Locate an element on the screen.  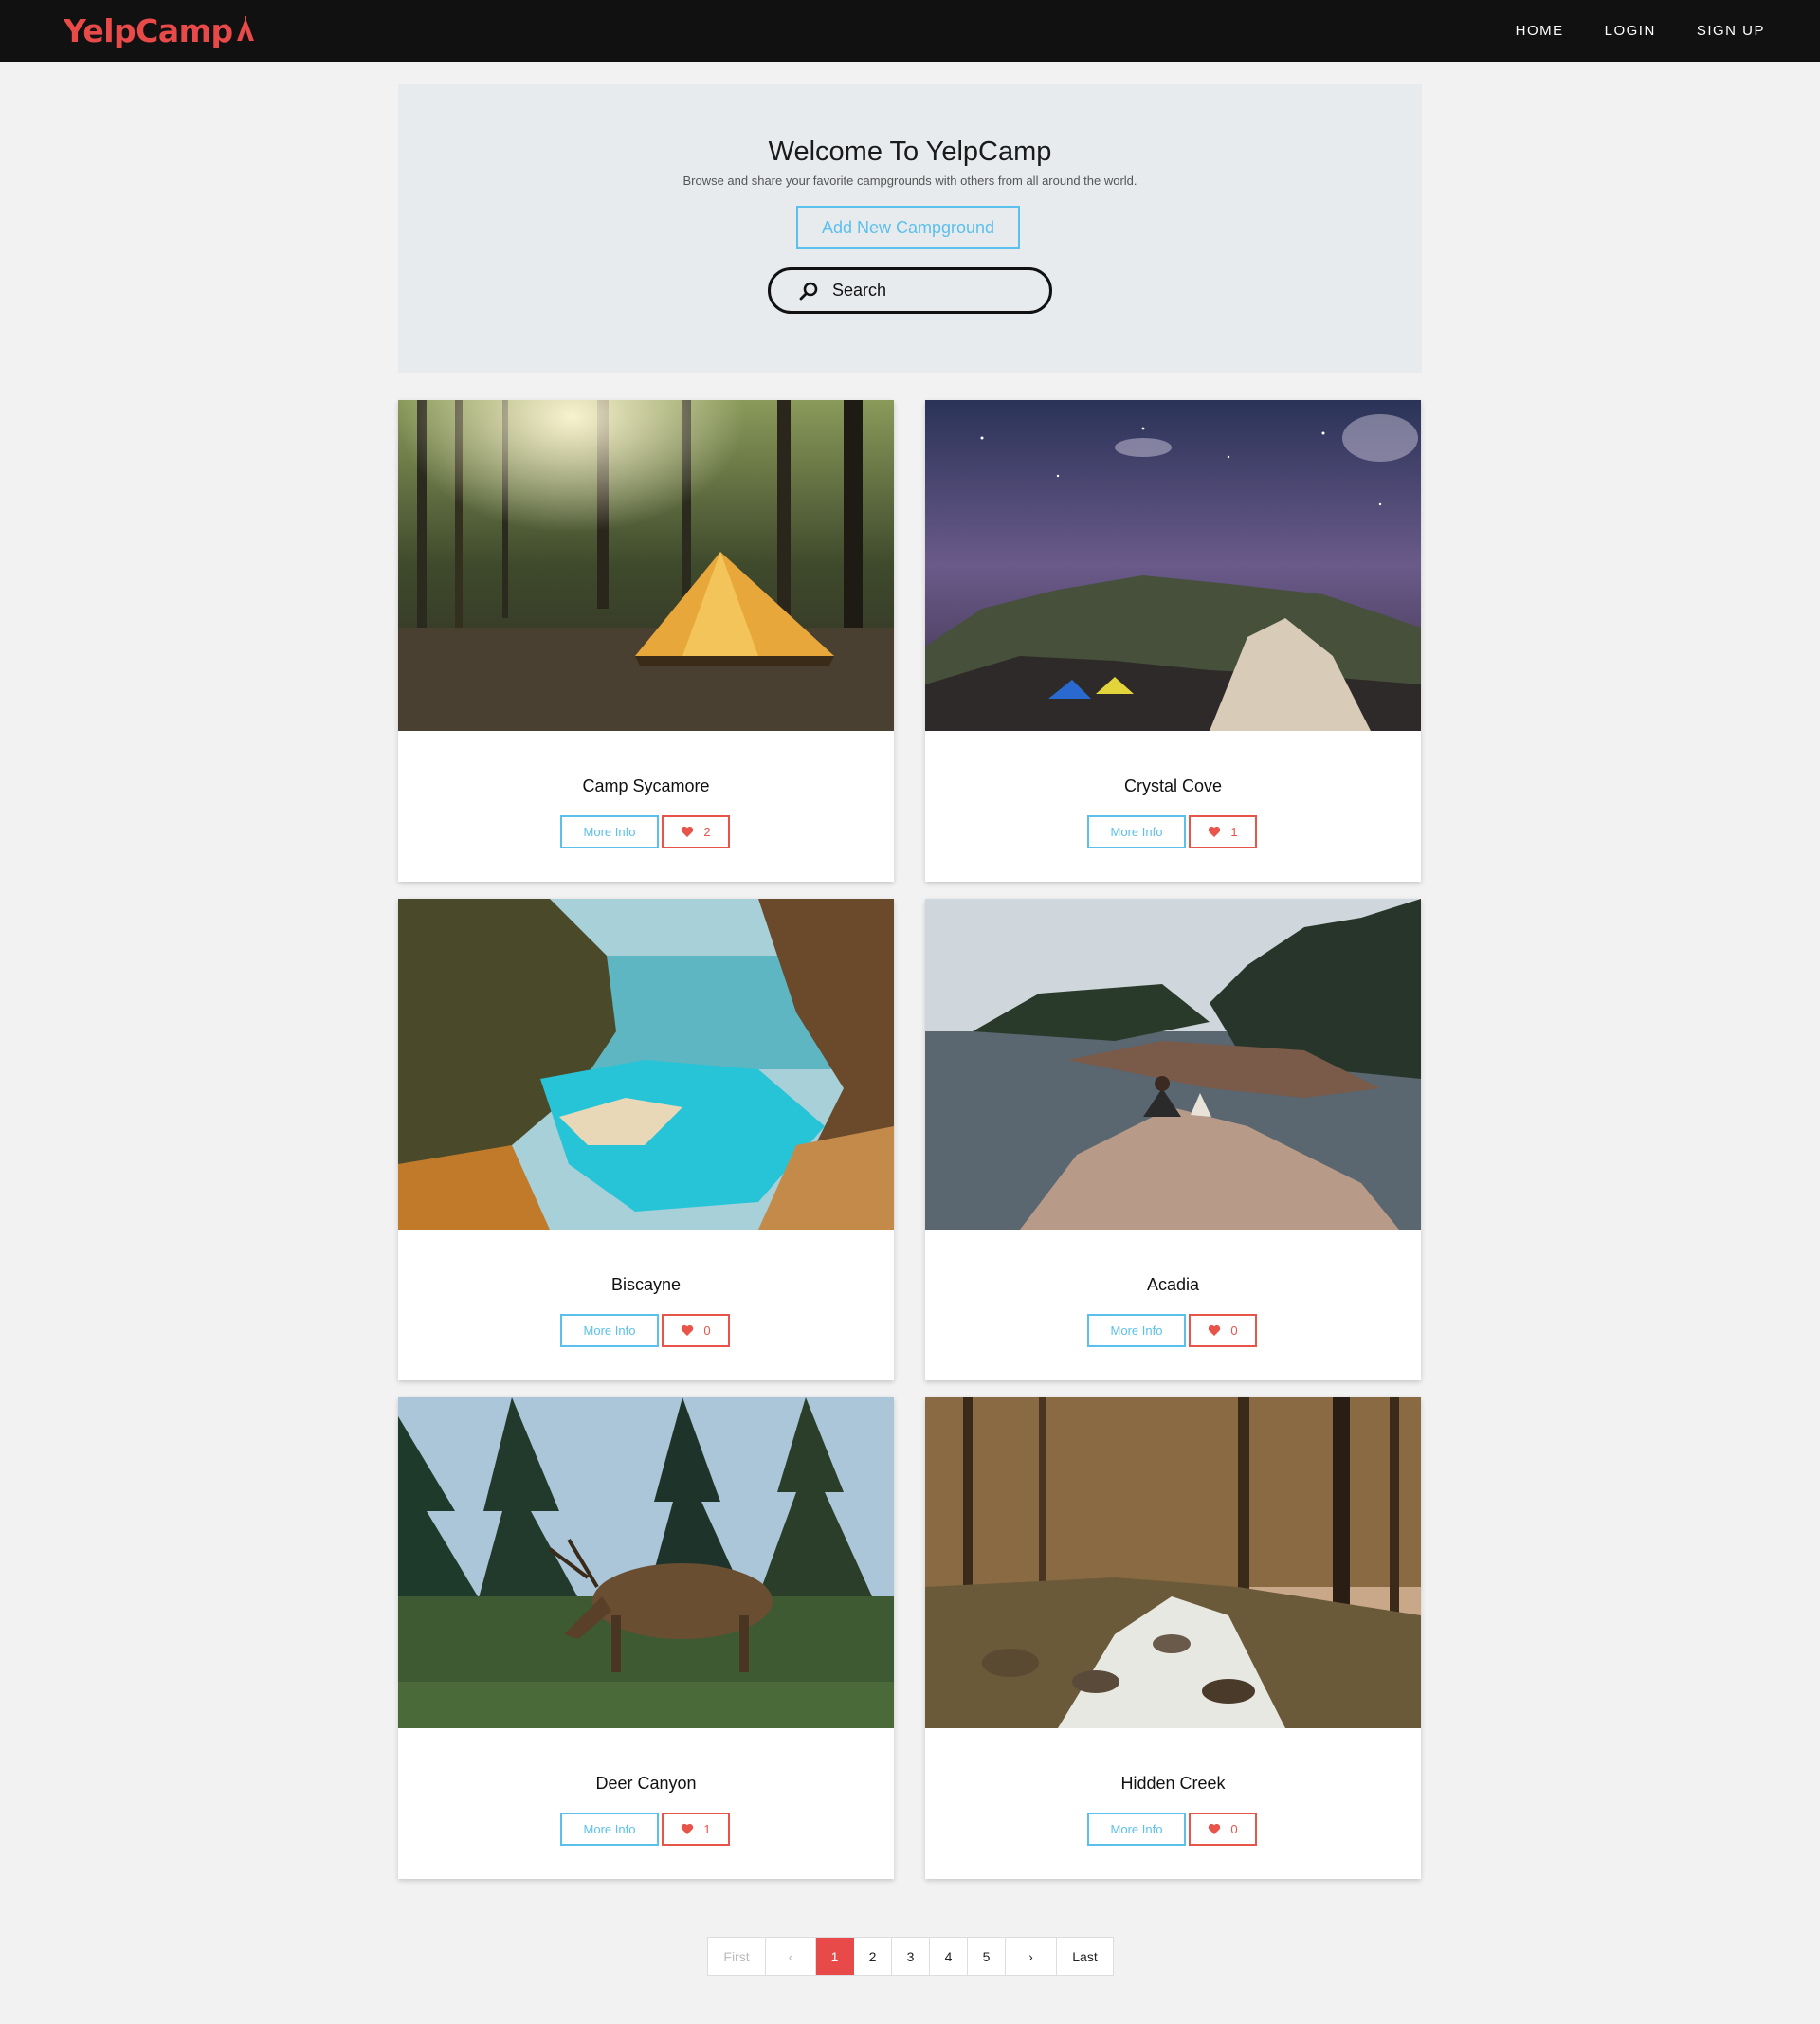
campground-card: Hidden Creek More Info 0 is located at coordinates (1173, 1638).